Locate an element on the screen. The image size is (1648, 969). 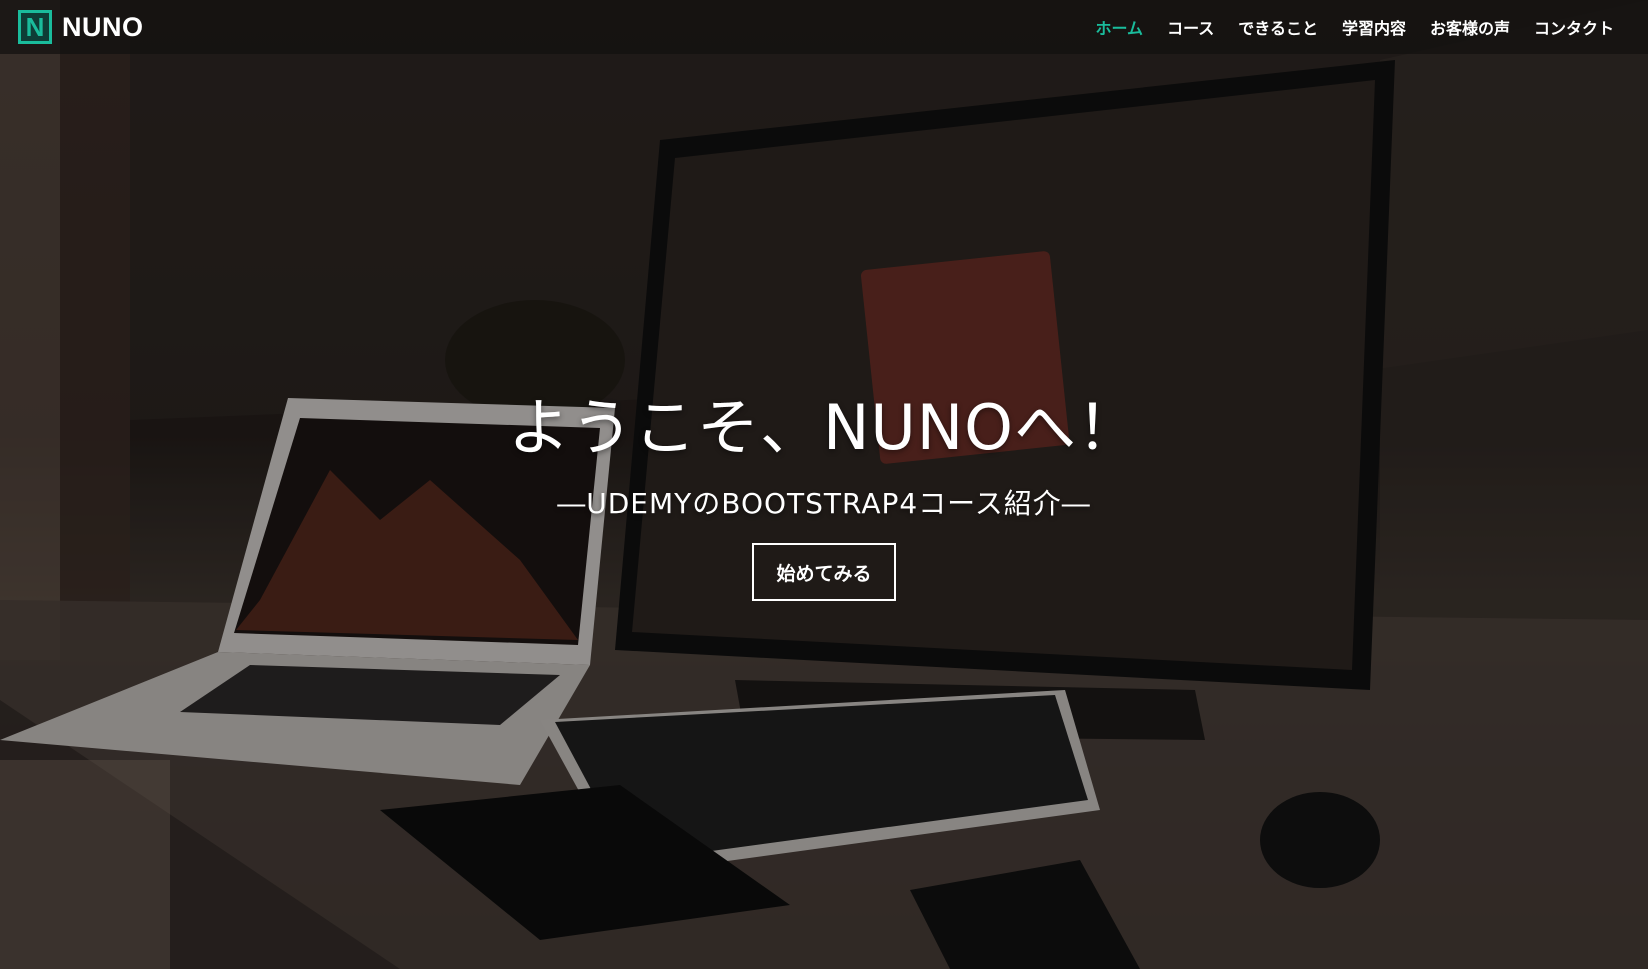
brand-link: N NUNO is located at coordinates (81, 27).